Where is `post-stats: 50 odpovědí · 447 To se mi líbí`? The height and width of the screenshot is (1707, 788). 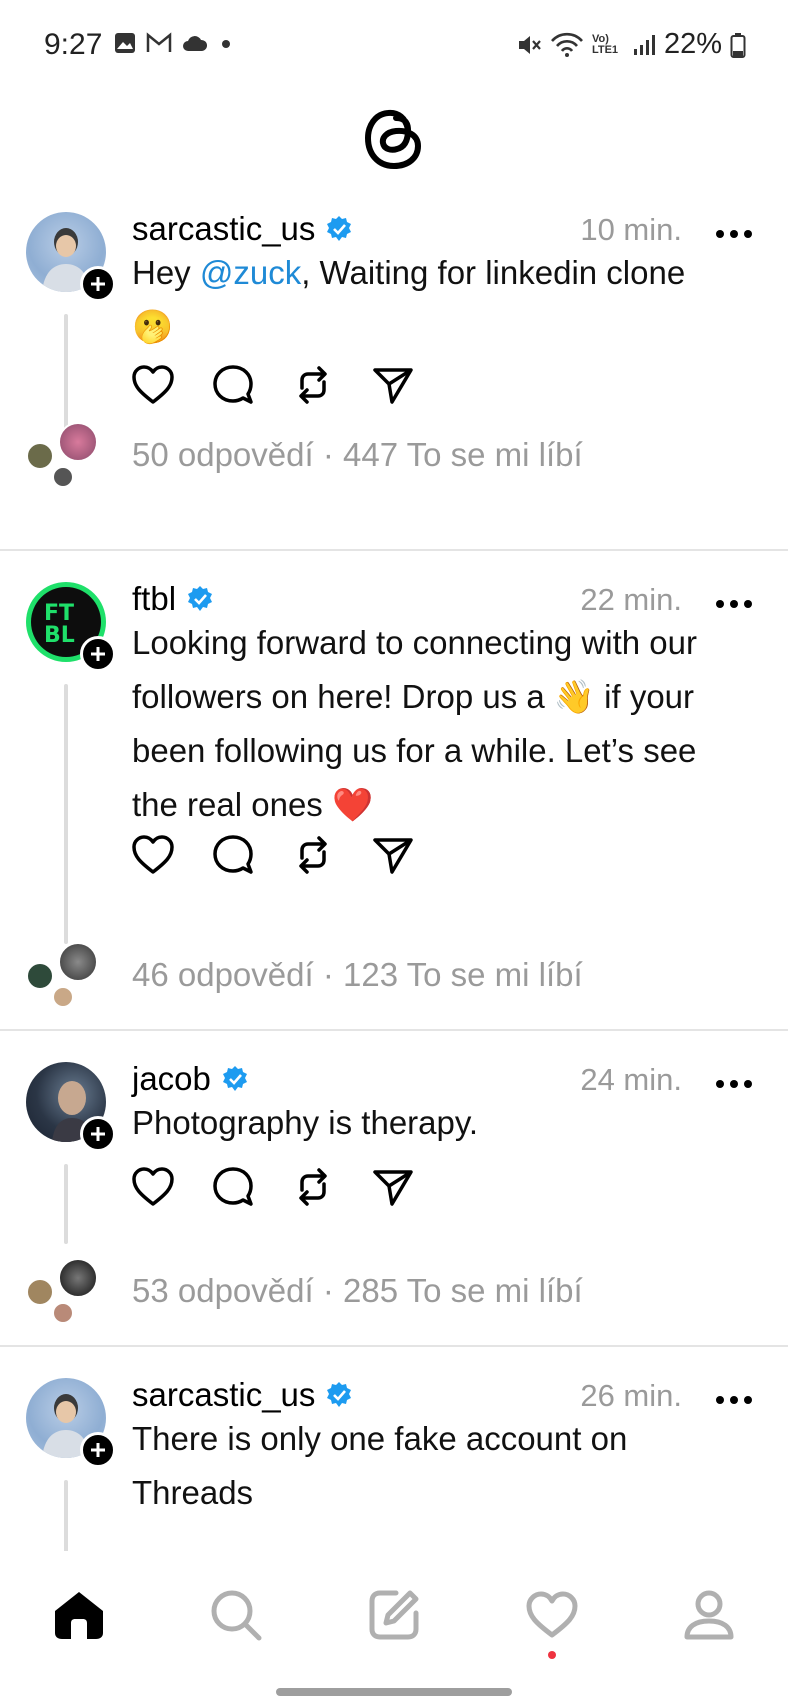 post-stats: 50 odpovědí · 447 To se mi líbí is located at coordinates (357, 455).